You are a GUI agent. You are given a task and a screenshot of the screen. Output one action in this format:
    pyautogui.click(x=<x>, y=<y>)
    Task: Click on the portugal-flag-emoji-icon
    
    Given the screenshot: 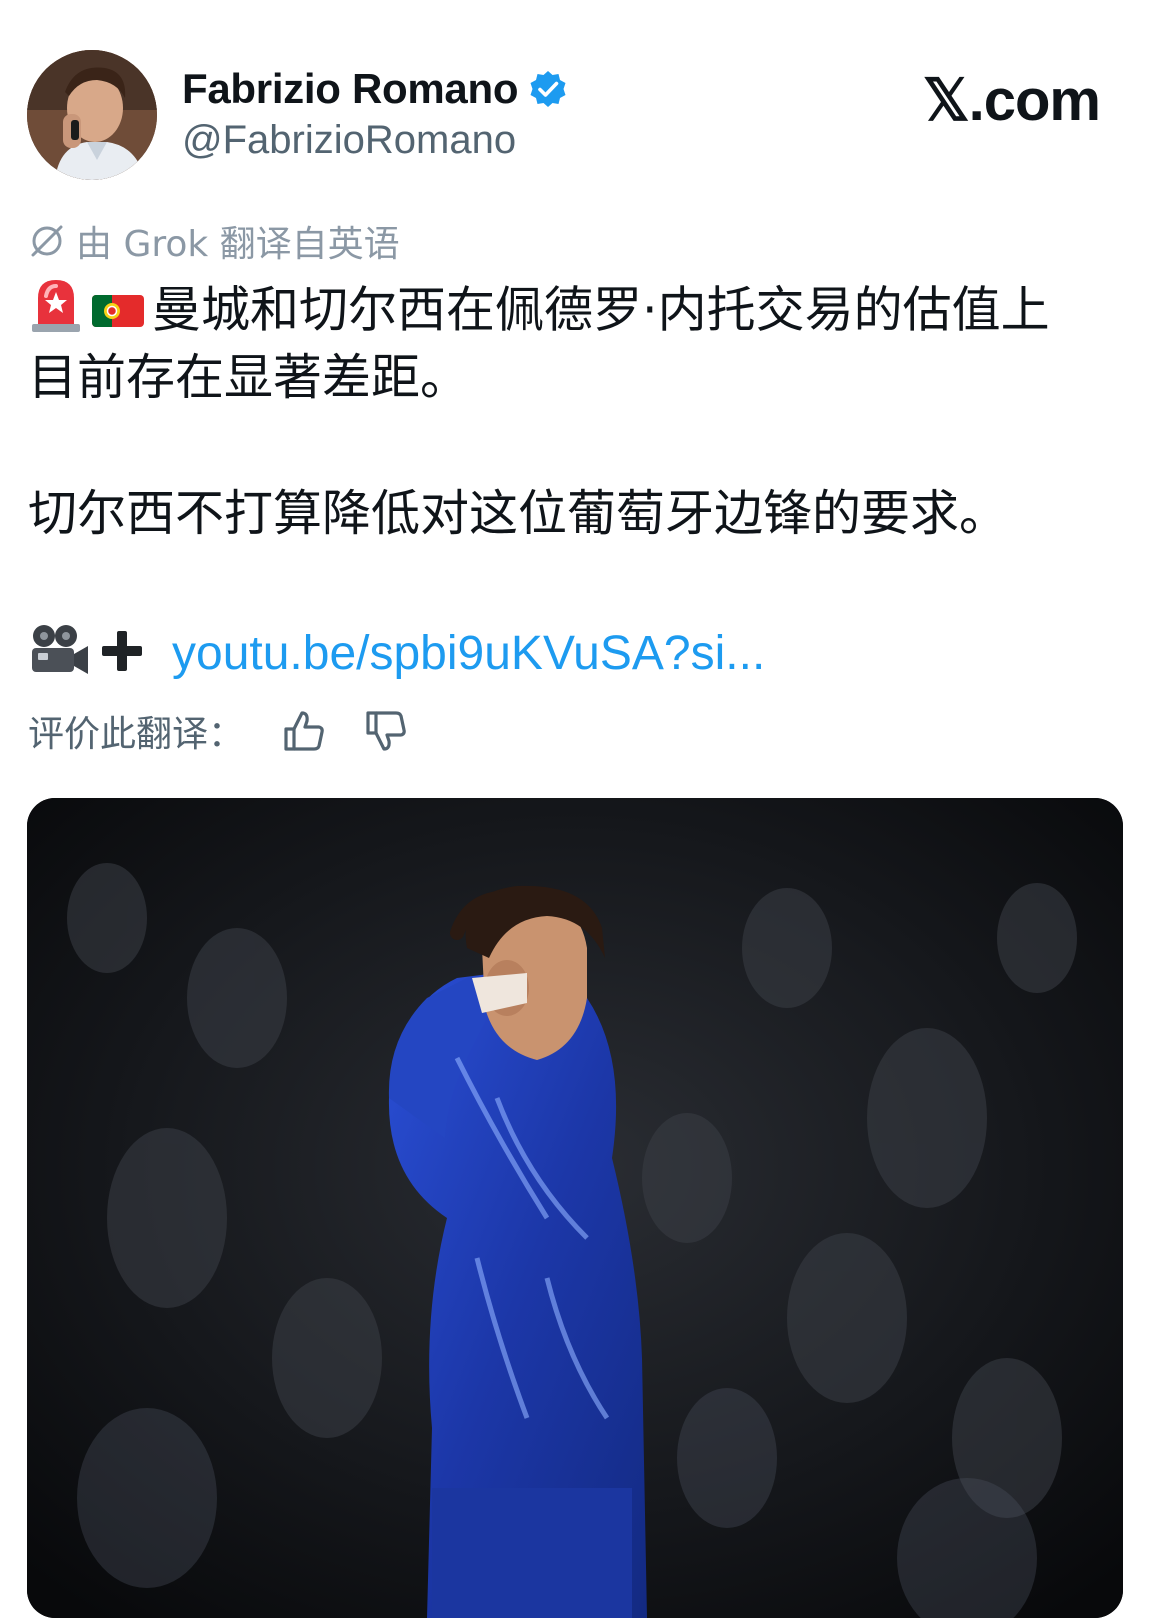 What is the action you would take?
    pyautogui.click(x=118, y=313)
    